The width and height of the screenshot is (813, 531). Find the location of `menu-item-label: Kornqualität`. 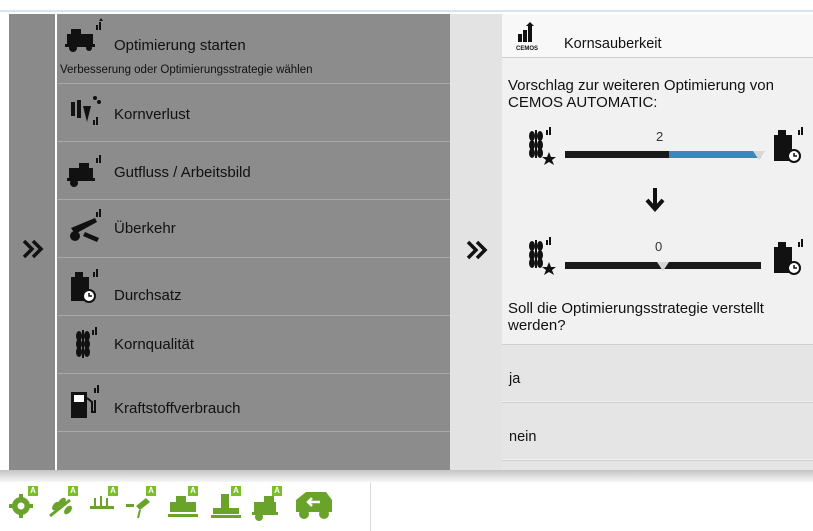

menu-item-label: Kornqualität is located at coordinates (154, 344).